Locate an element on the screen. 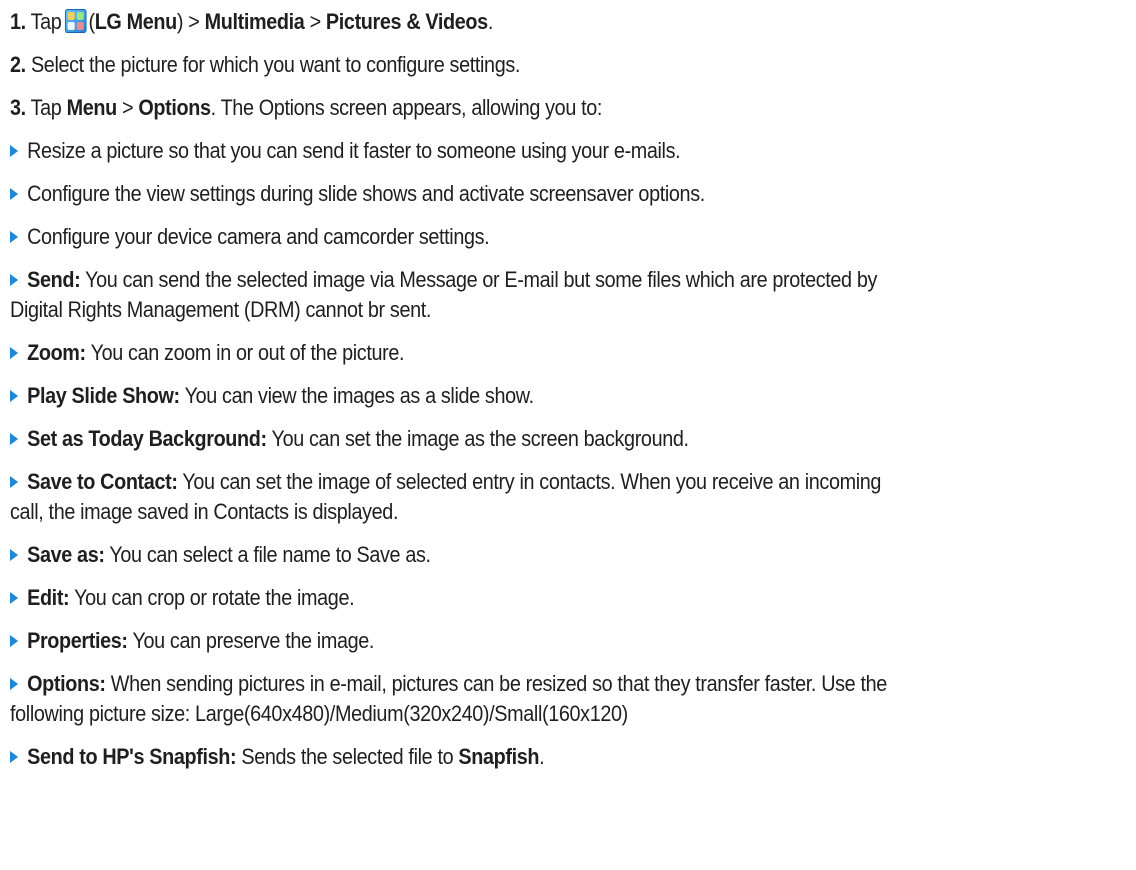 The height and width of the screenshot is (870, 1136). option-term: Save as: is located at coordinates (66, 554).